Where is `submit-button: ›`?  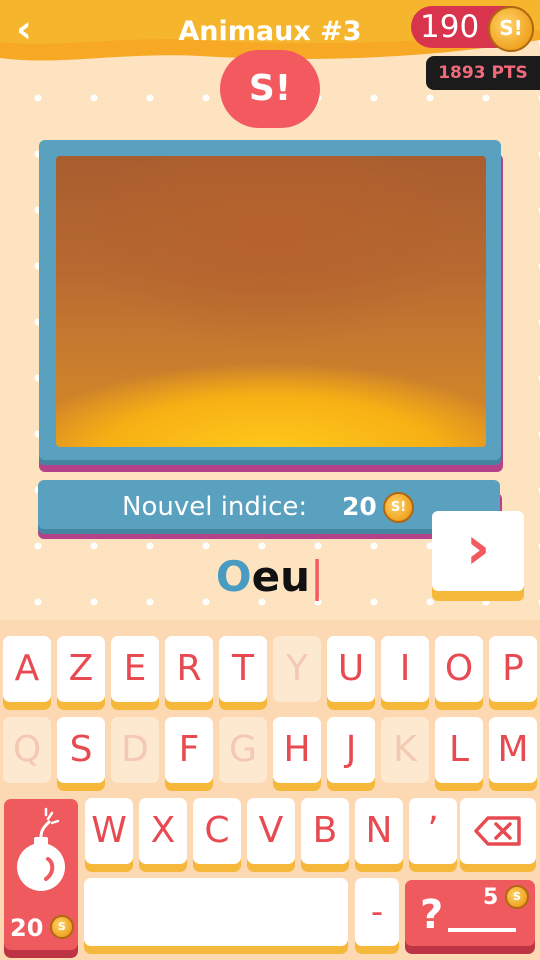 submit-button: › is located at coordinates (478, 551).